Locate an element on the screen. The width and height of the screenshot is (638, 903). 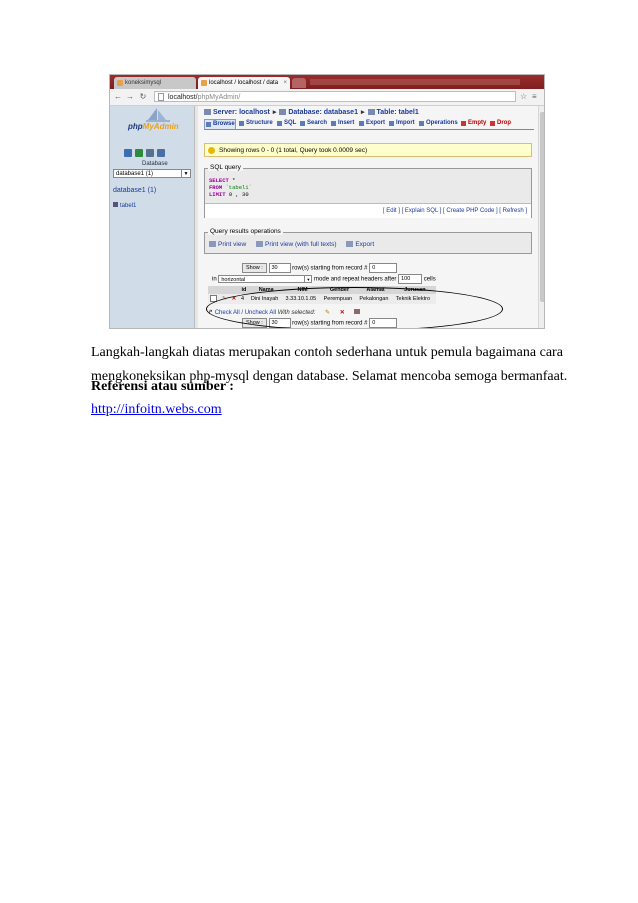
reference-heading: Referensi atau sumber : is located at coordinates (162, 386).